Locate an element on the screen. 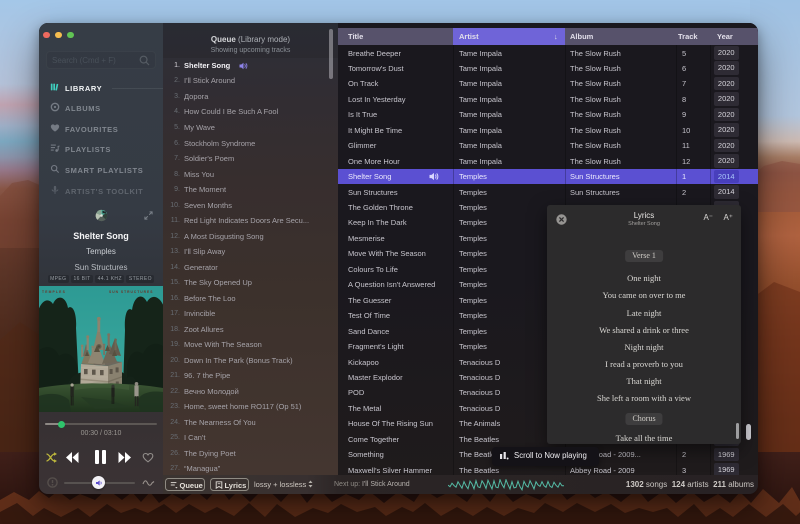  svg-text: SUN STRUCTURES is located at coordinates (131, 292).